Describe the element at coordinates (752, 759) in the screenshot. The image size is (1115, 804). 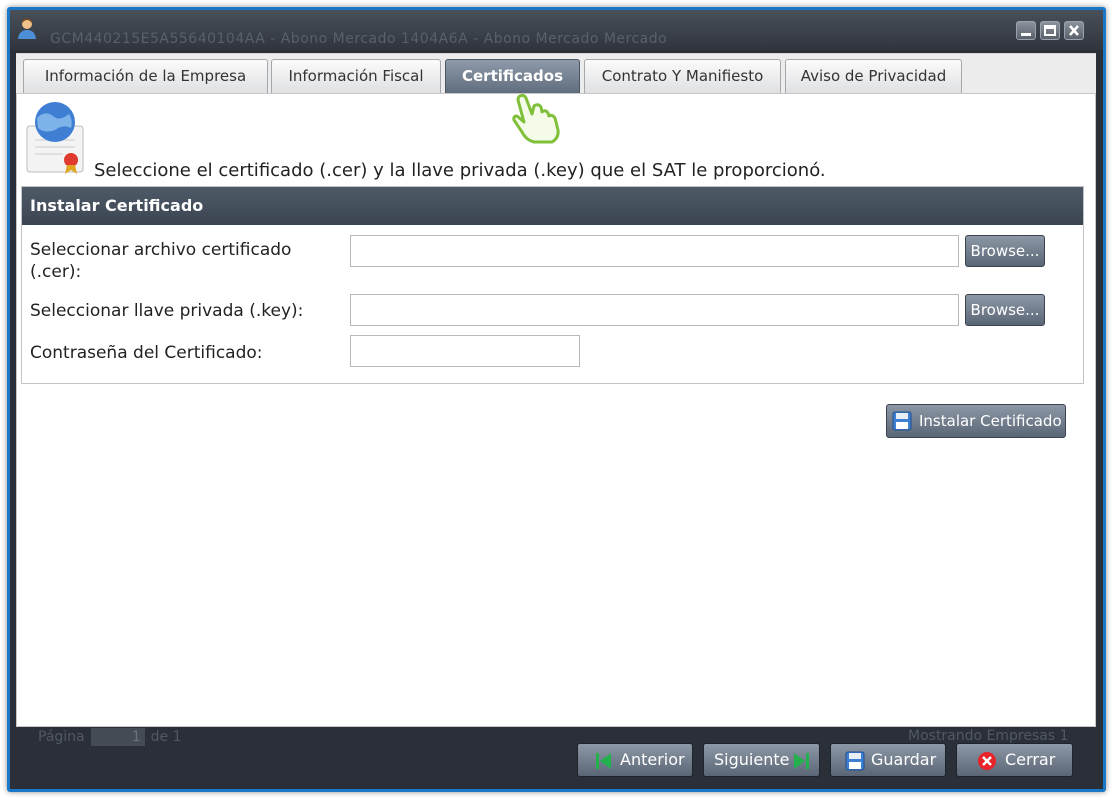
I see `siguiente-label: Siguiente` at that location.